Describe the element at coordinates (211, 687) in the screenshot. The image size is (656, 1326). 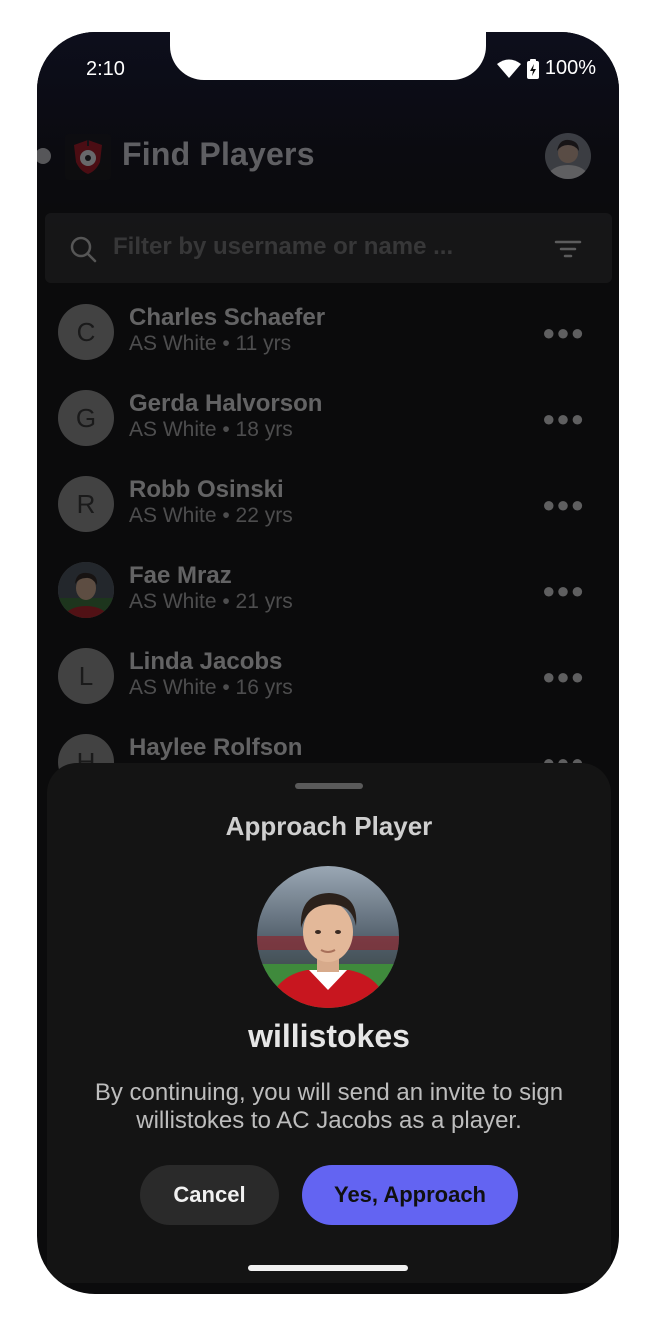
I see `player-meta: AS White • 16 yrs` at that location.